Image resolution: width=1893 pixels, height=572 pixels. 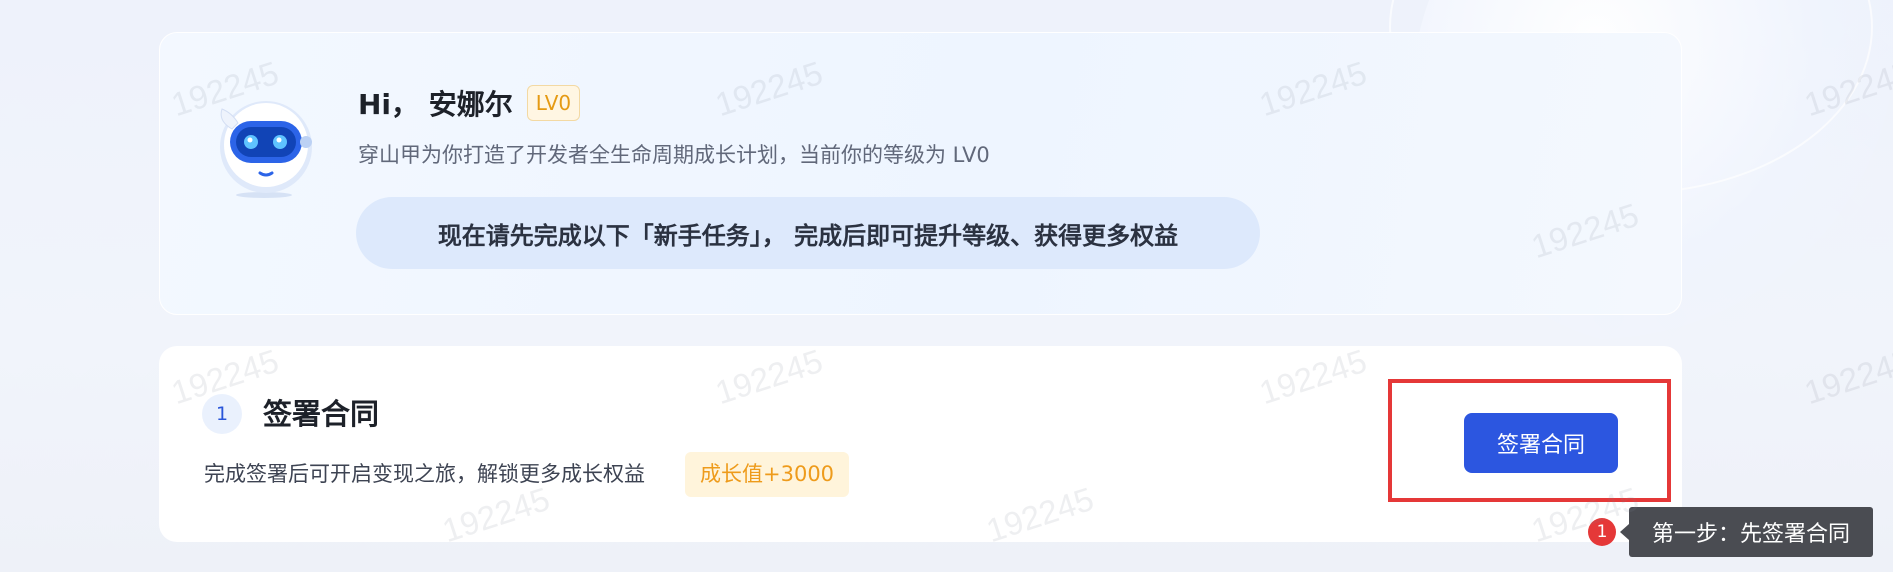 What do you see at coordinates (1746, 532) in the screenshot?
I see `guide-tooltip: 第一步：先签署合同` at bounding box center [1746, 532].